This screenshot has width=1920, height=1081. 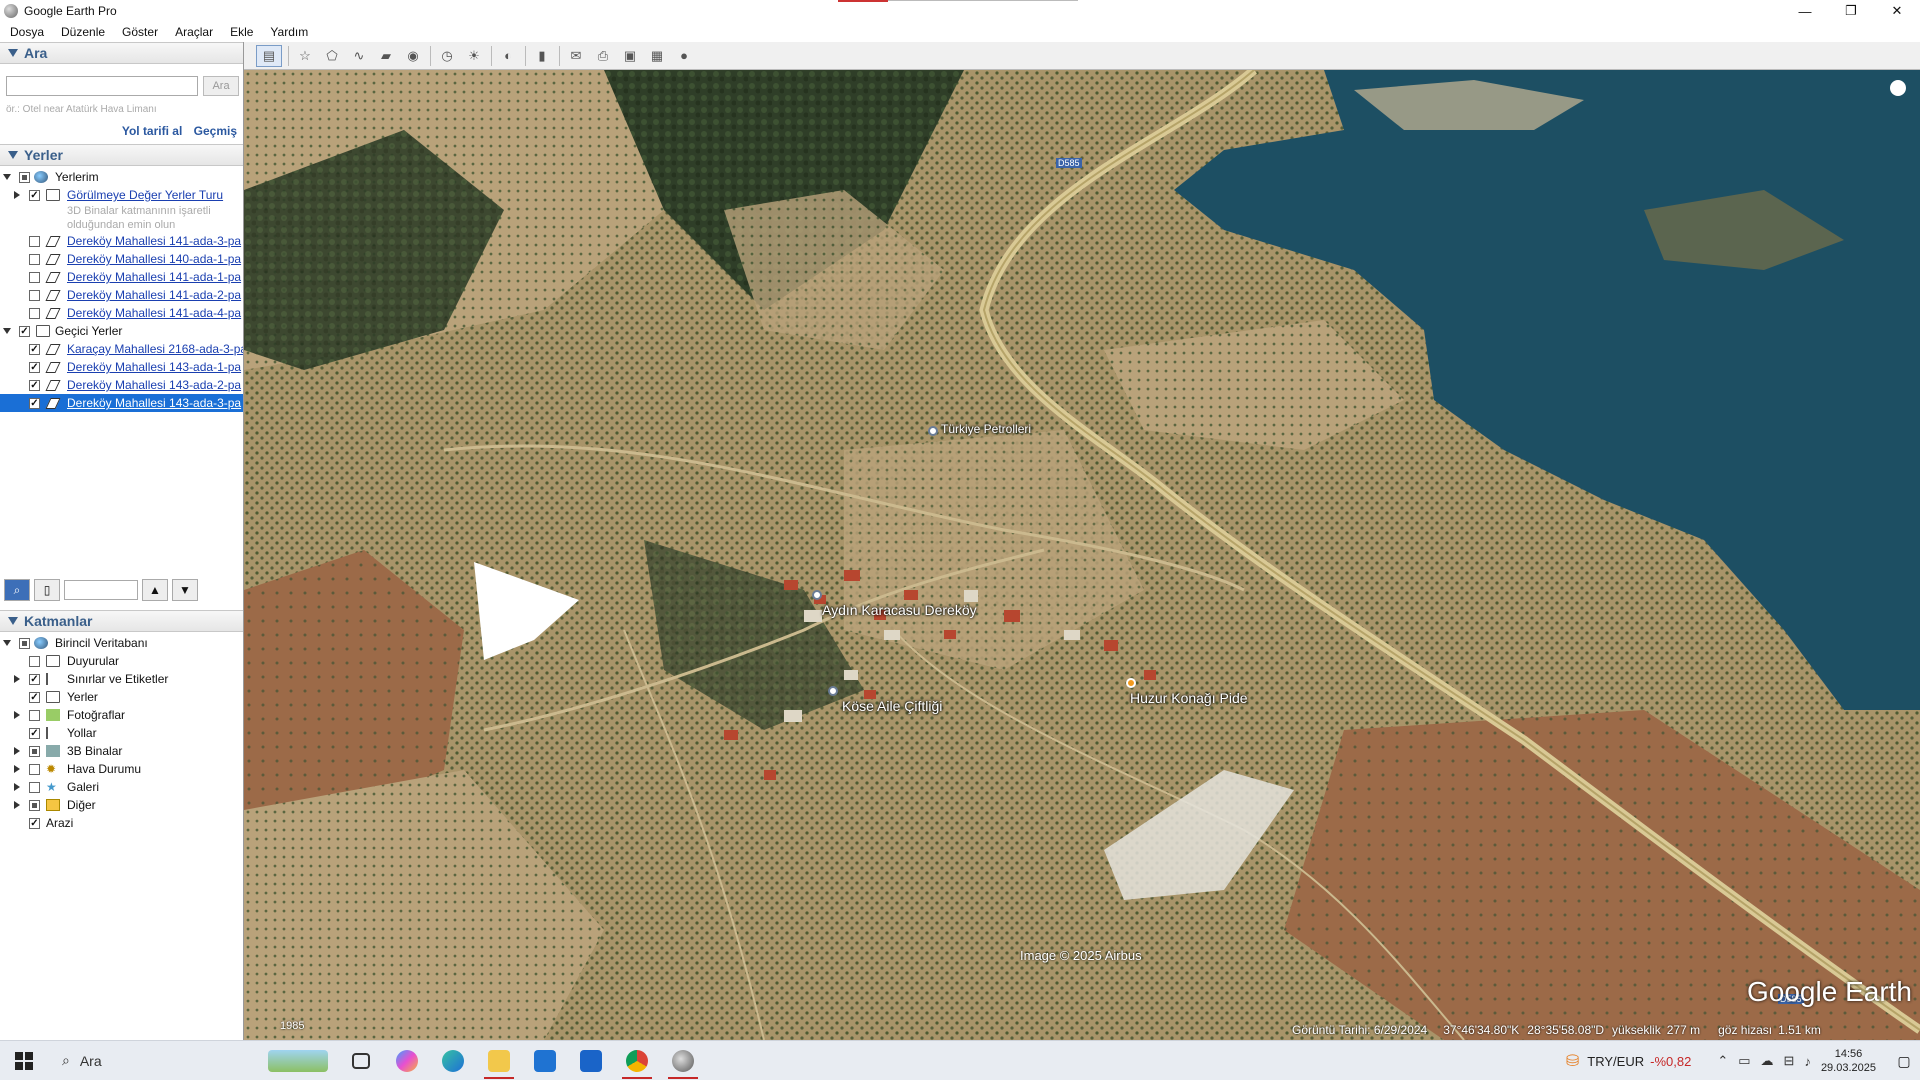 I want to click on menu-help: Yardım, so click(x=287, y=32).